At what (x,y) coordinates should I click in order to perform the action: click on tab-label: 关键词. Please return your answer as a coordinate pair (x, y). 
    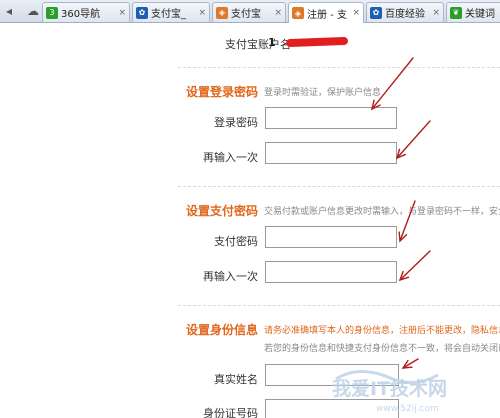
    Looking at the image, I should click on (480, 14).